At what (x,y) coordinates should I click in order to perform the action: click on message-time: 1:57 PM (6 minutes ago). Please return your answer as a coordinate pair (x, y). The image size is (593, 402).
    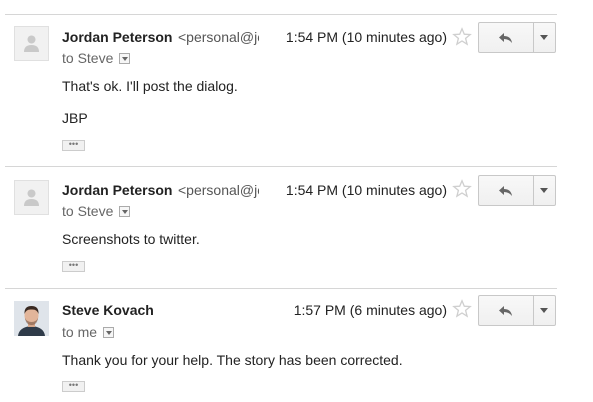
    Looking at the image, I should click on (370, 310).